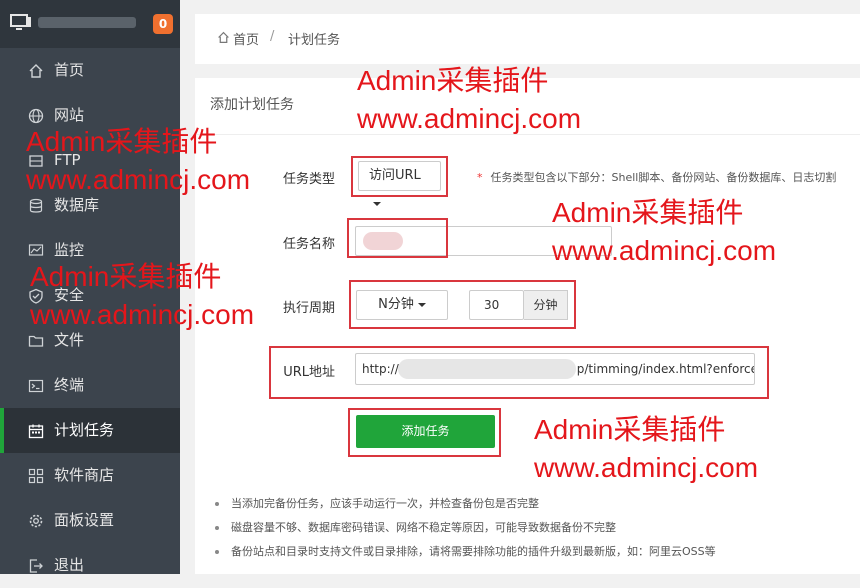  I want to click on monitor-chart-icon, so click(36, 250).